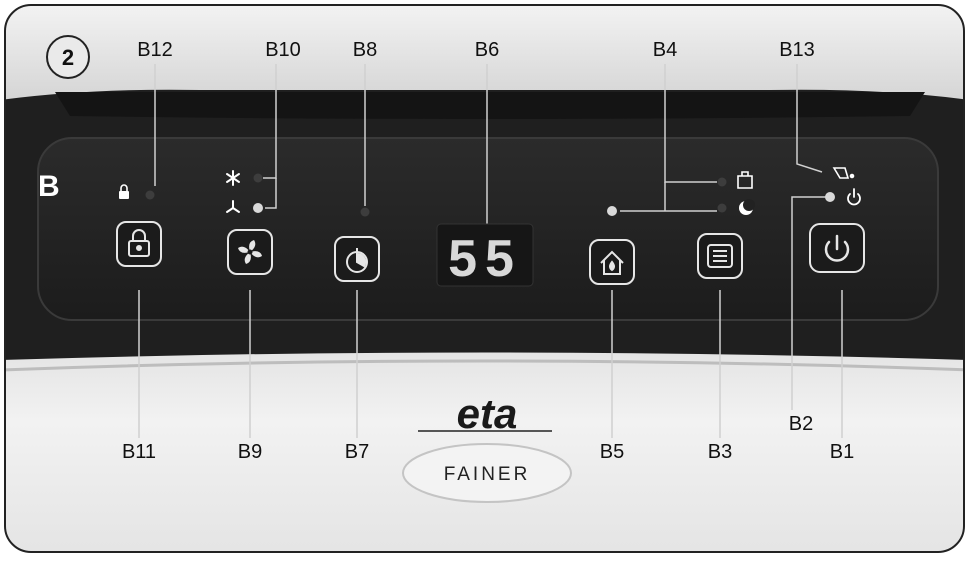 The width and height of the screenshot is (970, 562). What do you see at coordinates (720, 256) in the screenshot?
I see `menu-button` at bounding box center [720, 256].